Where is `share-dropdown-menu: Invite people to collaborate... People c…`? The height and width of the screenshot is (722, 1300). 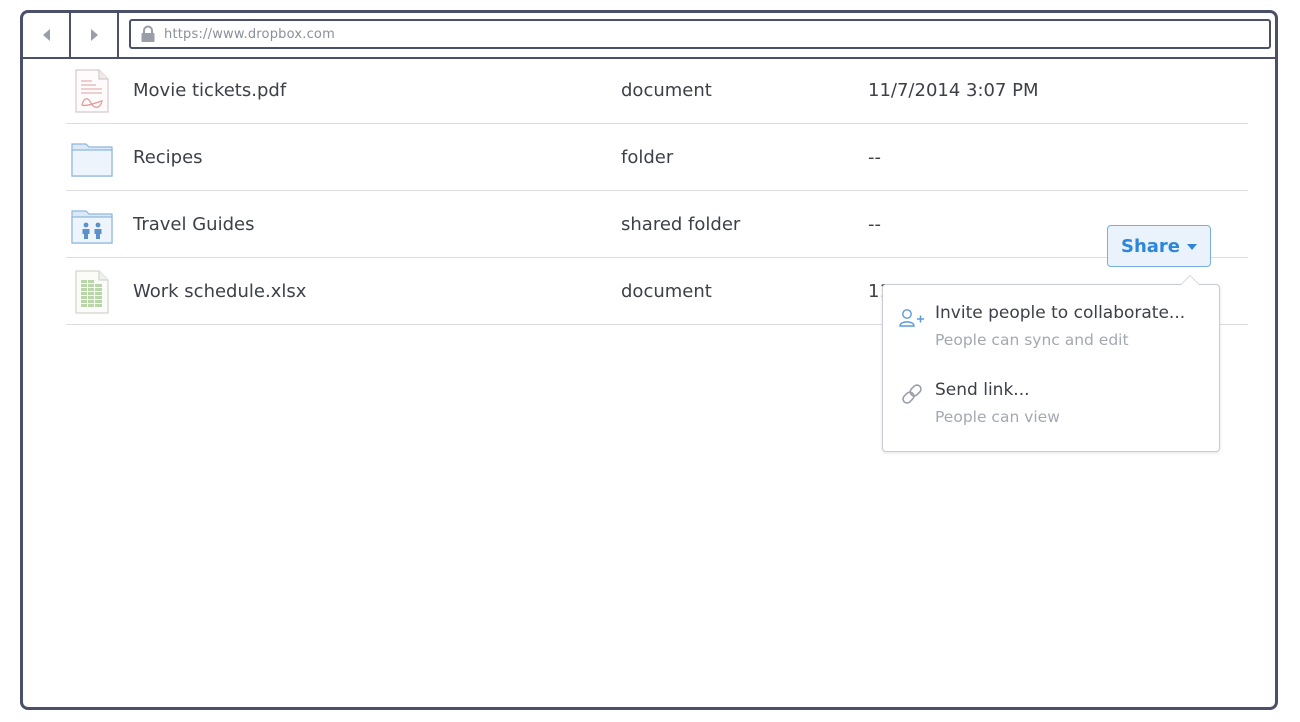
share-dropdown-menu: Invite people to collaborate... People c… is located at coordinates (1051, 363).